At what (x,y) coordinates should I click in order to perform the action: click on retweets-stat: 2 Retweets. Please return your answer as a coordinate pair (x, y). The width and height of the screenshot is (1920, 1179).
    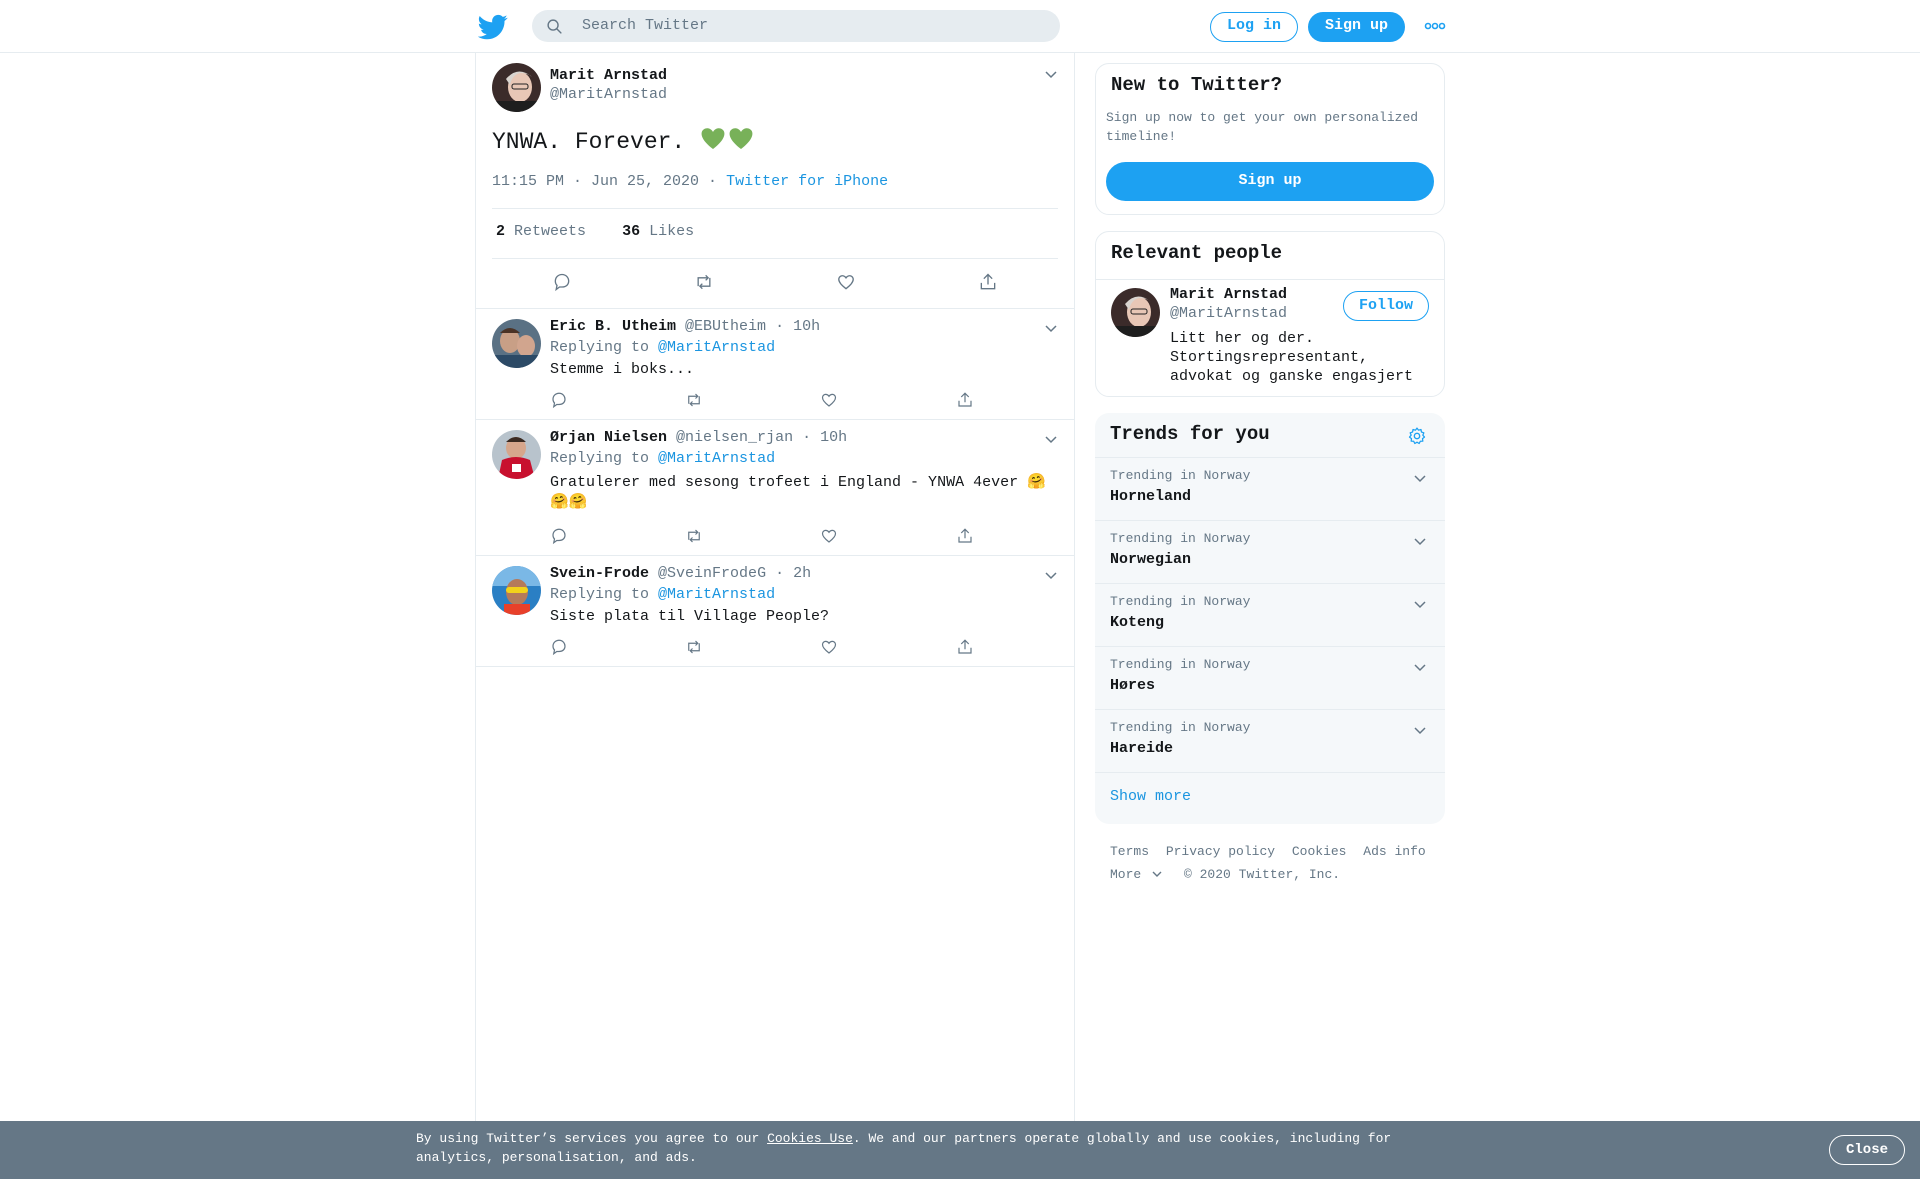
    Looking at the image, I should click on (541, 231).